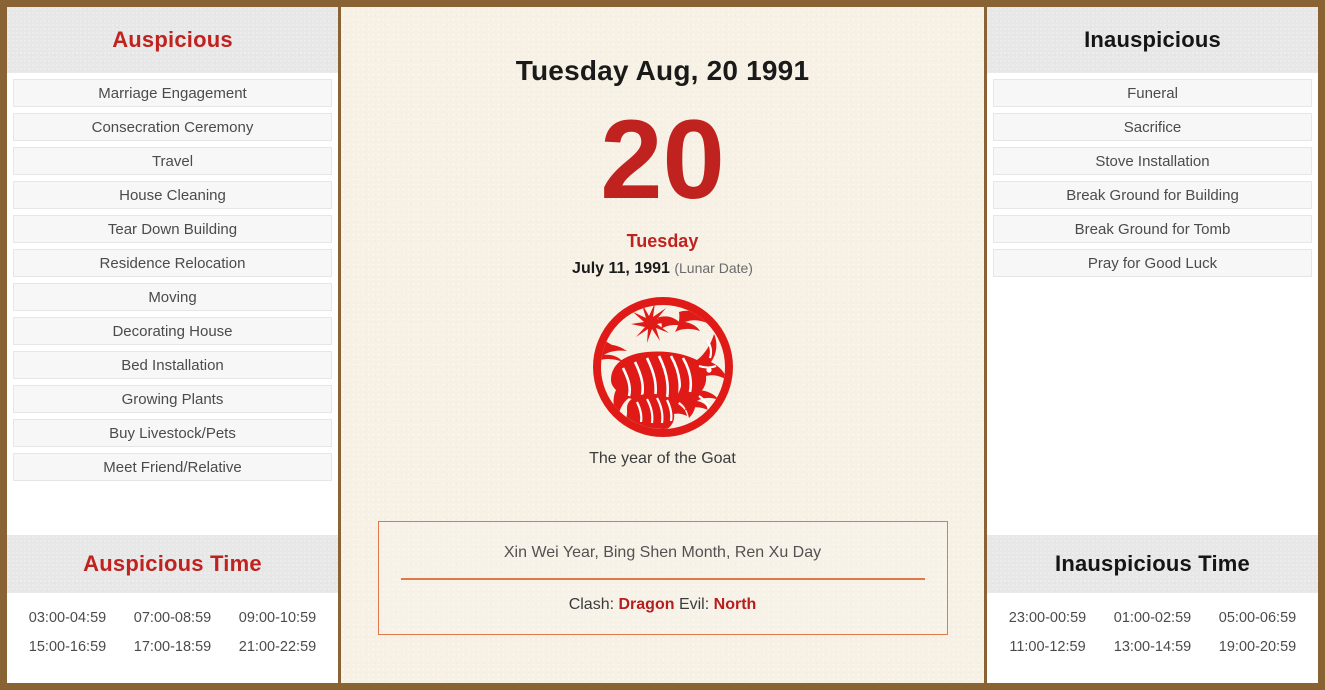  What do you see at coordinates (1152, 229) in the screenshot?
I see `inauspicious-activity-item: Break Ground for Tomb` at bounding box center [1152, 229].